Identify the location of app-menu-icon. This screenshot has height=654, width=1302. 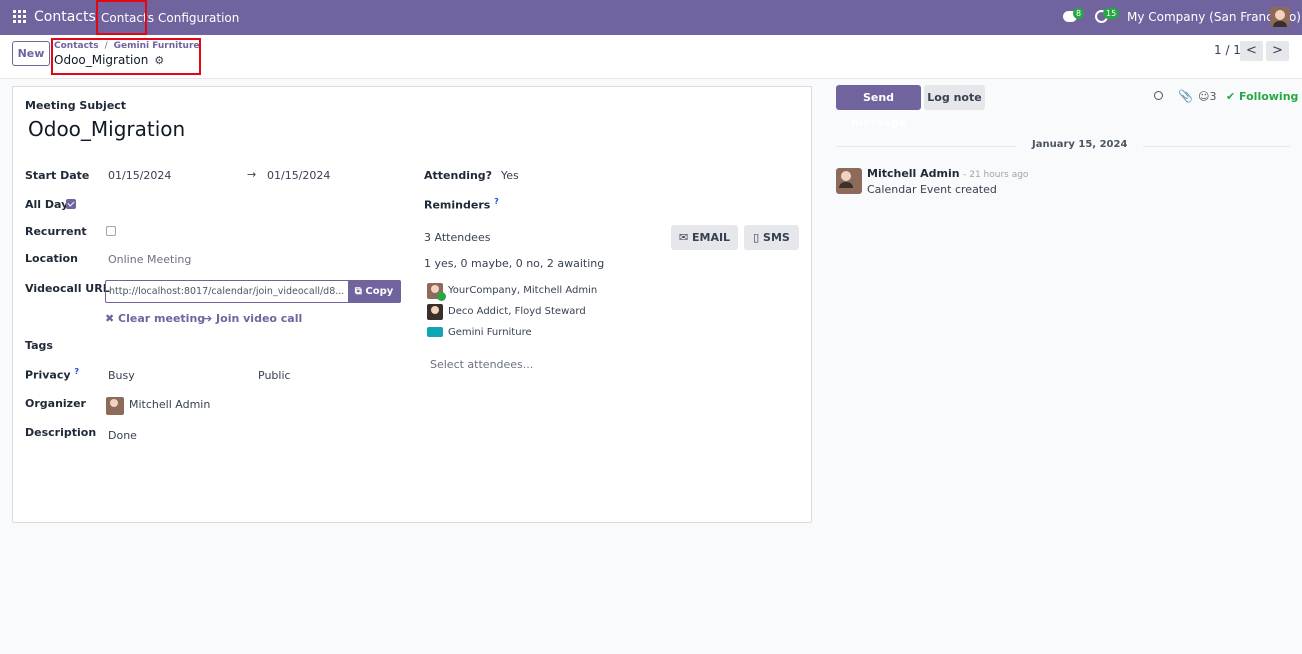
(19, 16).